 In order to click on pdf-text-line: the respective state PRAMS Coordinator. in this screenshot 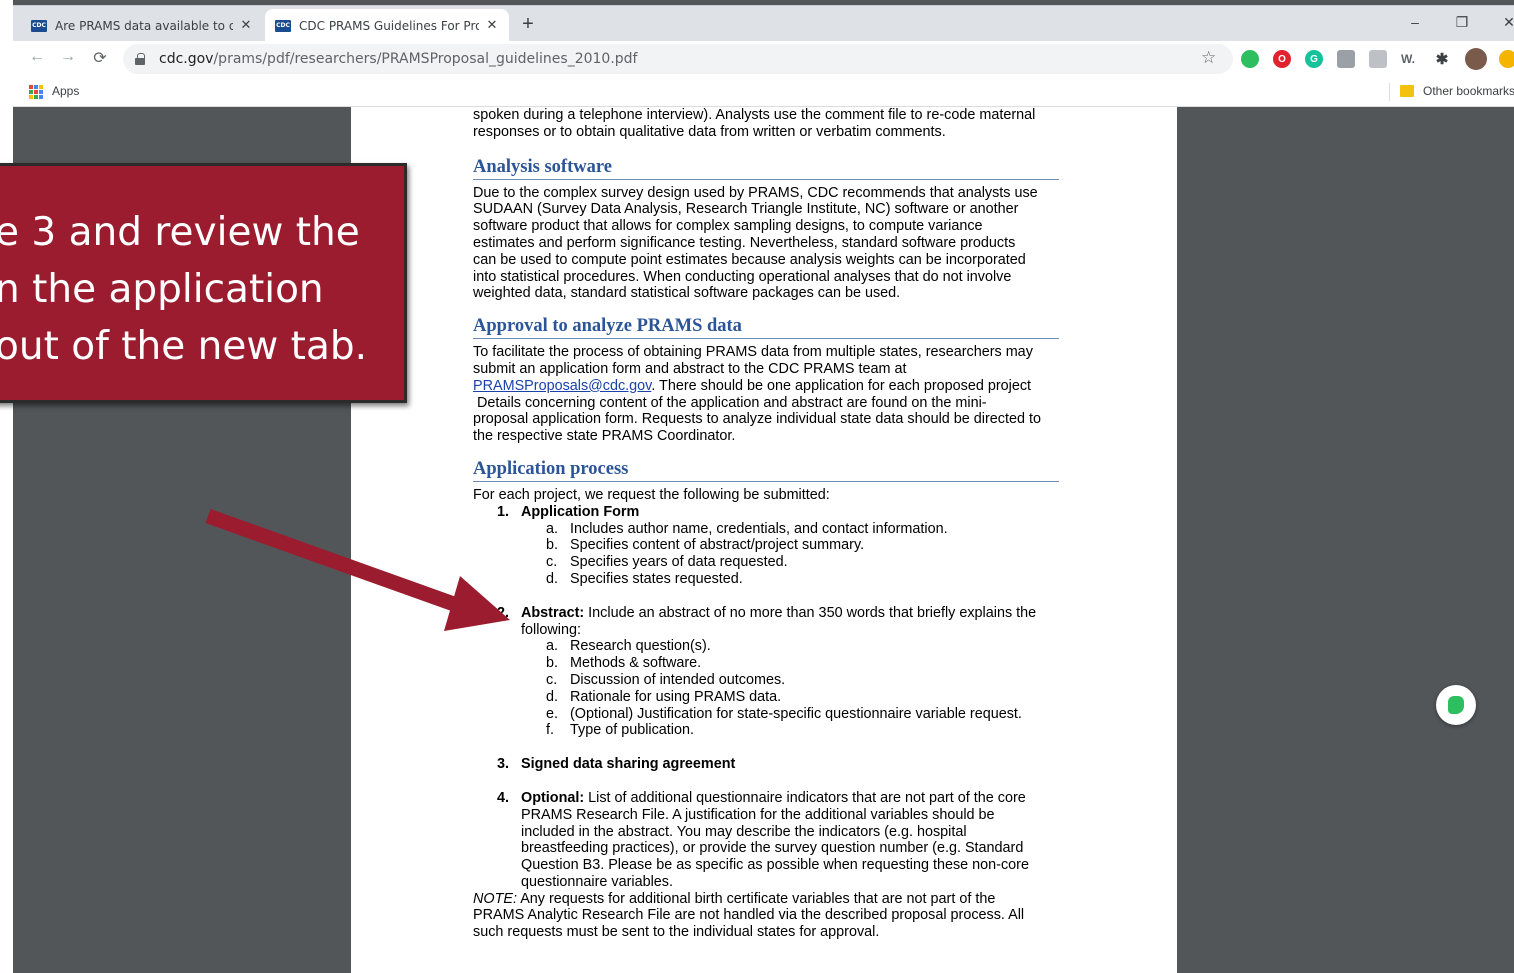, I will do `click(604, 436)`.